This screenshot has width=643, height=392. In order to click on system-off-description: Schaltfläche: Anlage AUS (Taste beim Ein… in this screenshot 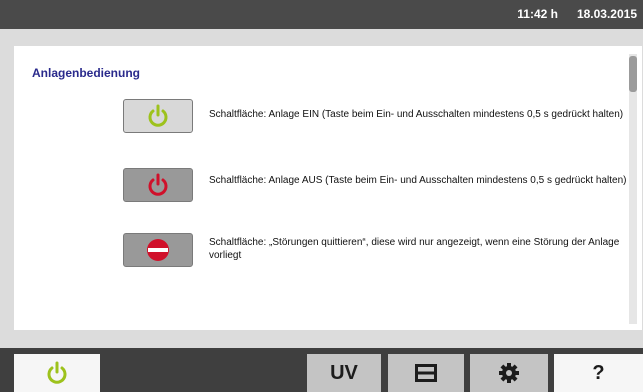, I will do `click(418, 180)`.